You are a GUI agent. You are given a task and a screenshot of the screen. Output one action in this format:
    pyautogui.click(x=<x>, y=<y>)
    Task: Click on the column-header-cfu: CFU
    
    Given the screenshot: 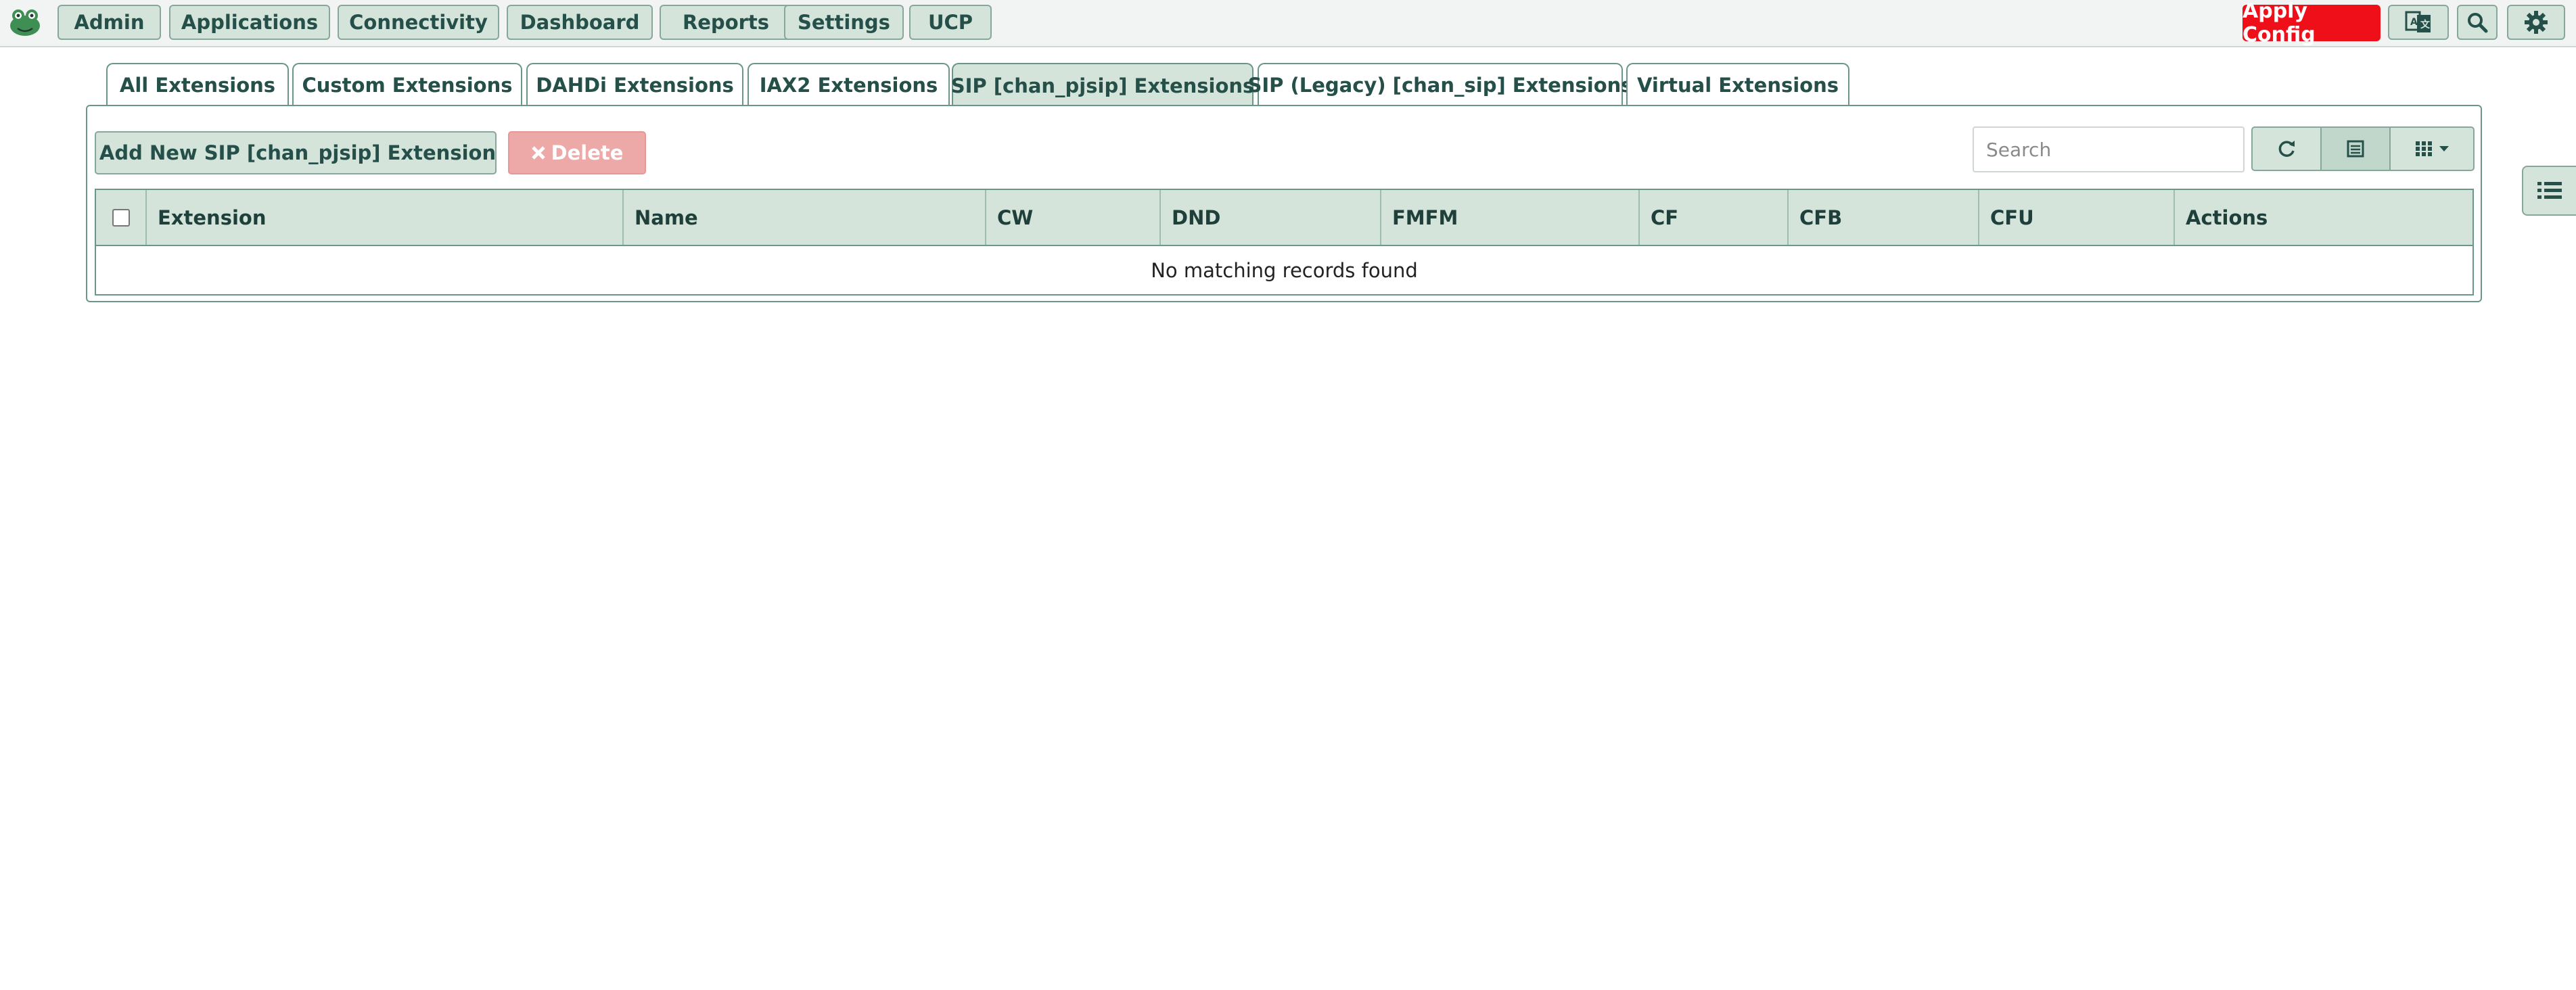 What is the action you would take?
    pyautogui.click(x=2077, y=217)
    